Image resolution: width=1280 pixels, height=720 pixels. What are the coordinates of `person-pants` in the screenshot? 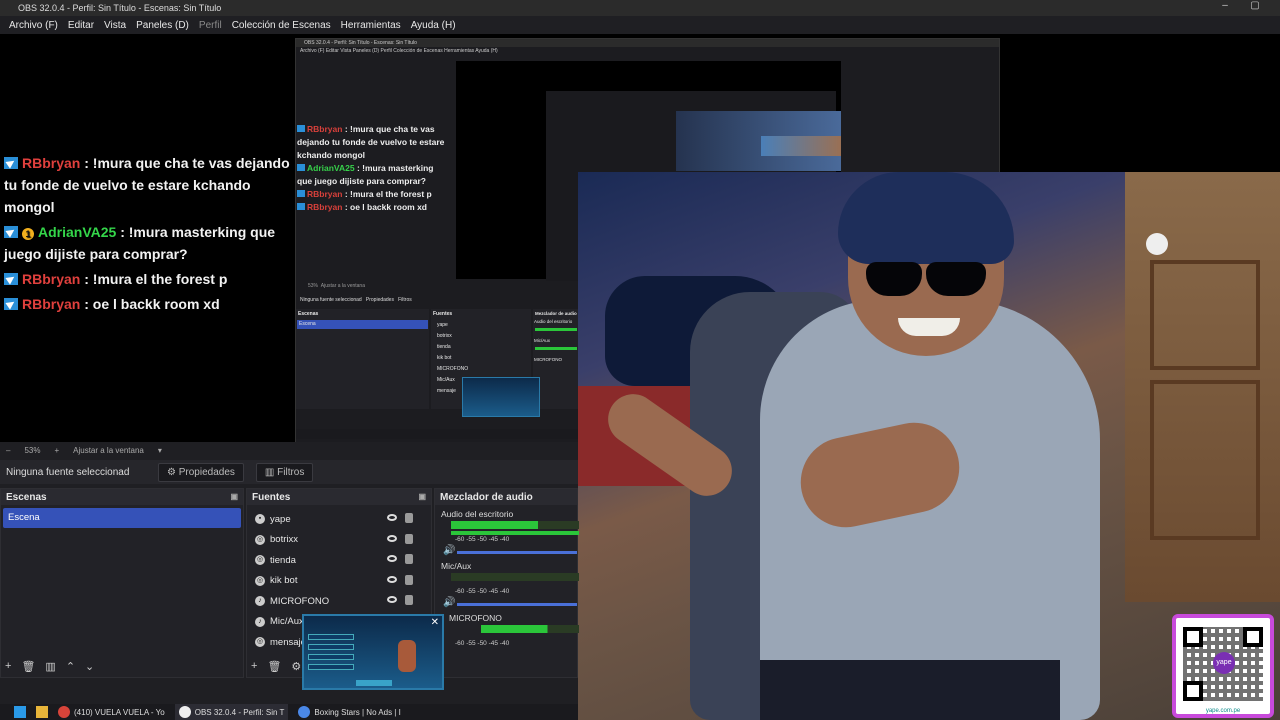 It's located at (910, 690).